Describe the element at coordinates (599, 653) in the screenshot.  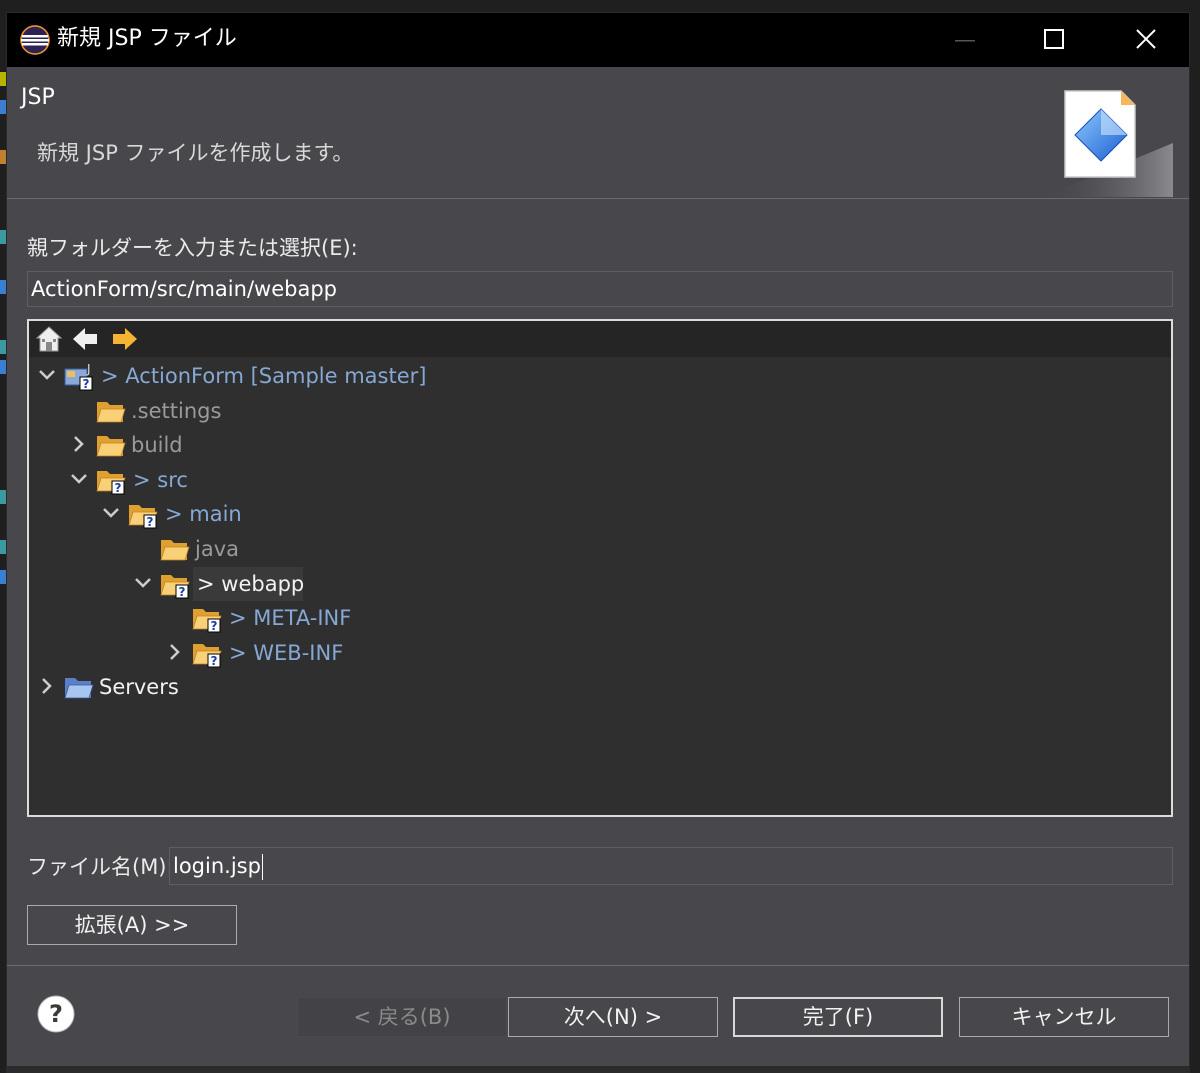
I see `tree-item-web-inf: ? > WEB-INF` at that location.